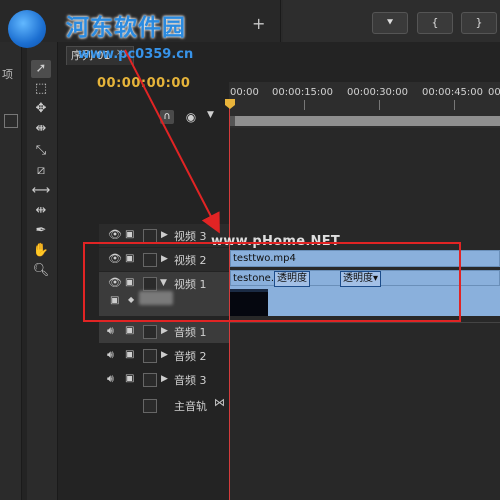 This screenshot has height=500, width=500. What do you see at coordinates (190, 356) in the screenshot?
I see `track-name: 音频 2` at bounding box center [190, 356].